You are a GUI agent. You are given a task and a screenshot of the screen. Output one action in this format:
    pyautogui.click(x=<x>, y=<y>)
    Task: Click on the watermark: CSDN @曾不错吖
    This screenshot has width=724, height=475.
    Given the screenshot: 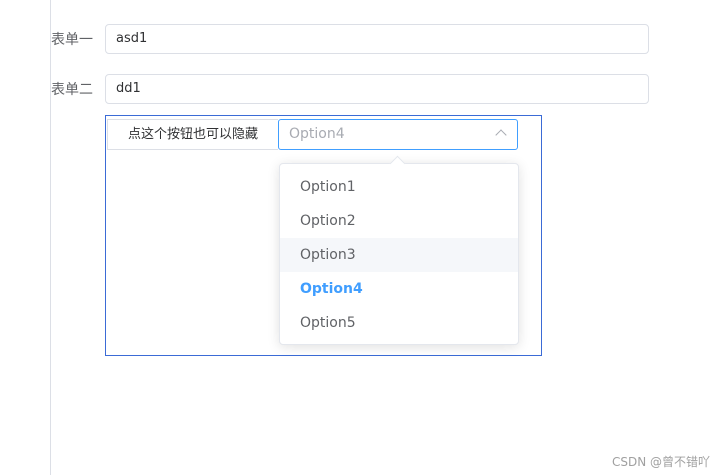 What is the action you would take?
    pyautogui.click(x=661, y=462)
    